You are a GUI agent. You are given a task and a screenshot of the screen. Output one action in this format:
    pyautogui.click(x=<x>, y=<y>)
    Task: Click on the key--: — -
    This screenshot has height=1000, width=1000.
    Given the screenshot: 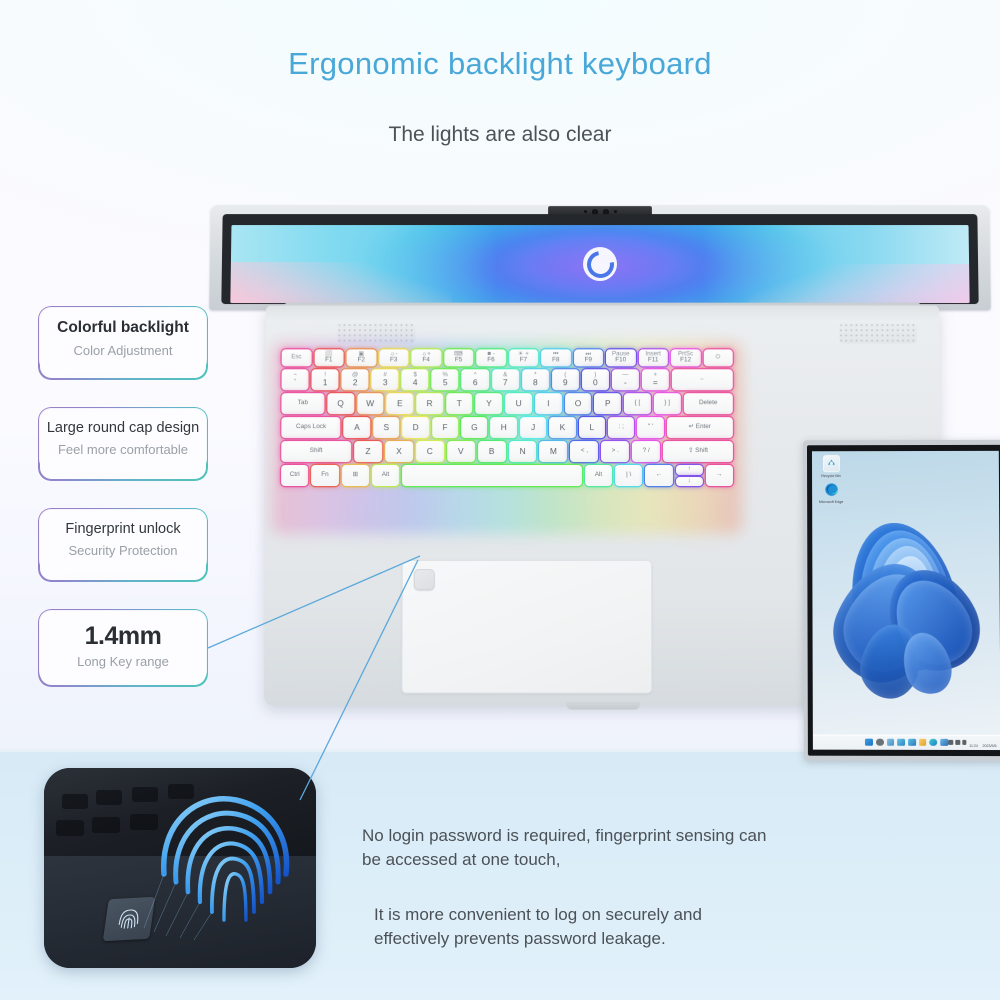 What is the action you would take?
    pyautogui.click(x=625, y=380)
    